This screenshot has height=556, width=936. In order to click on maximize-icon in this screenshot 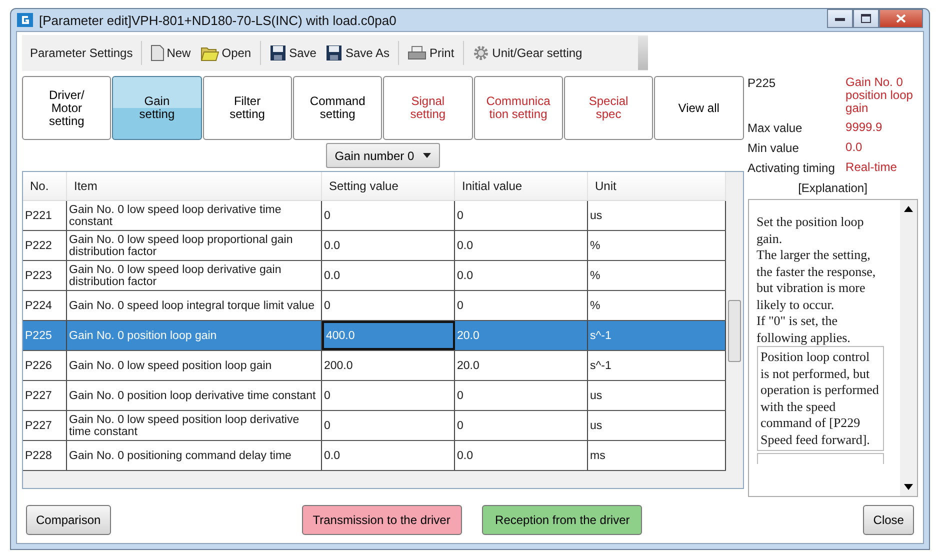, I will do `click(866, 18)`.